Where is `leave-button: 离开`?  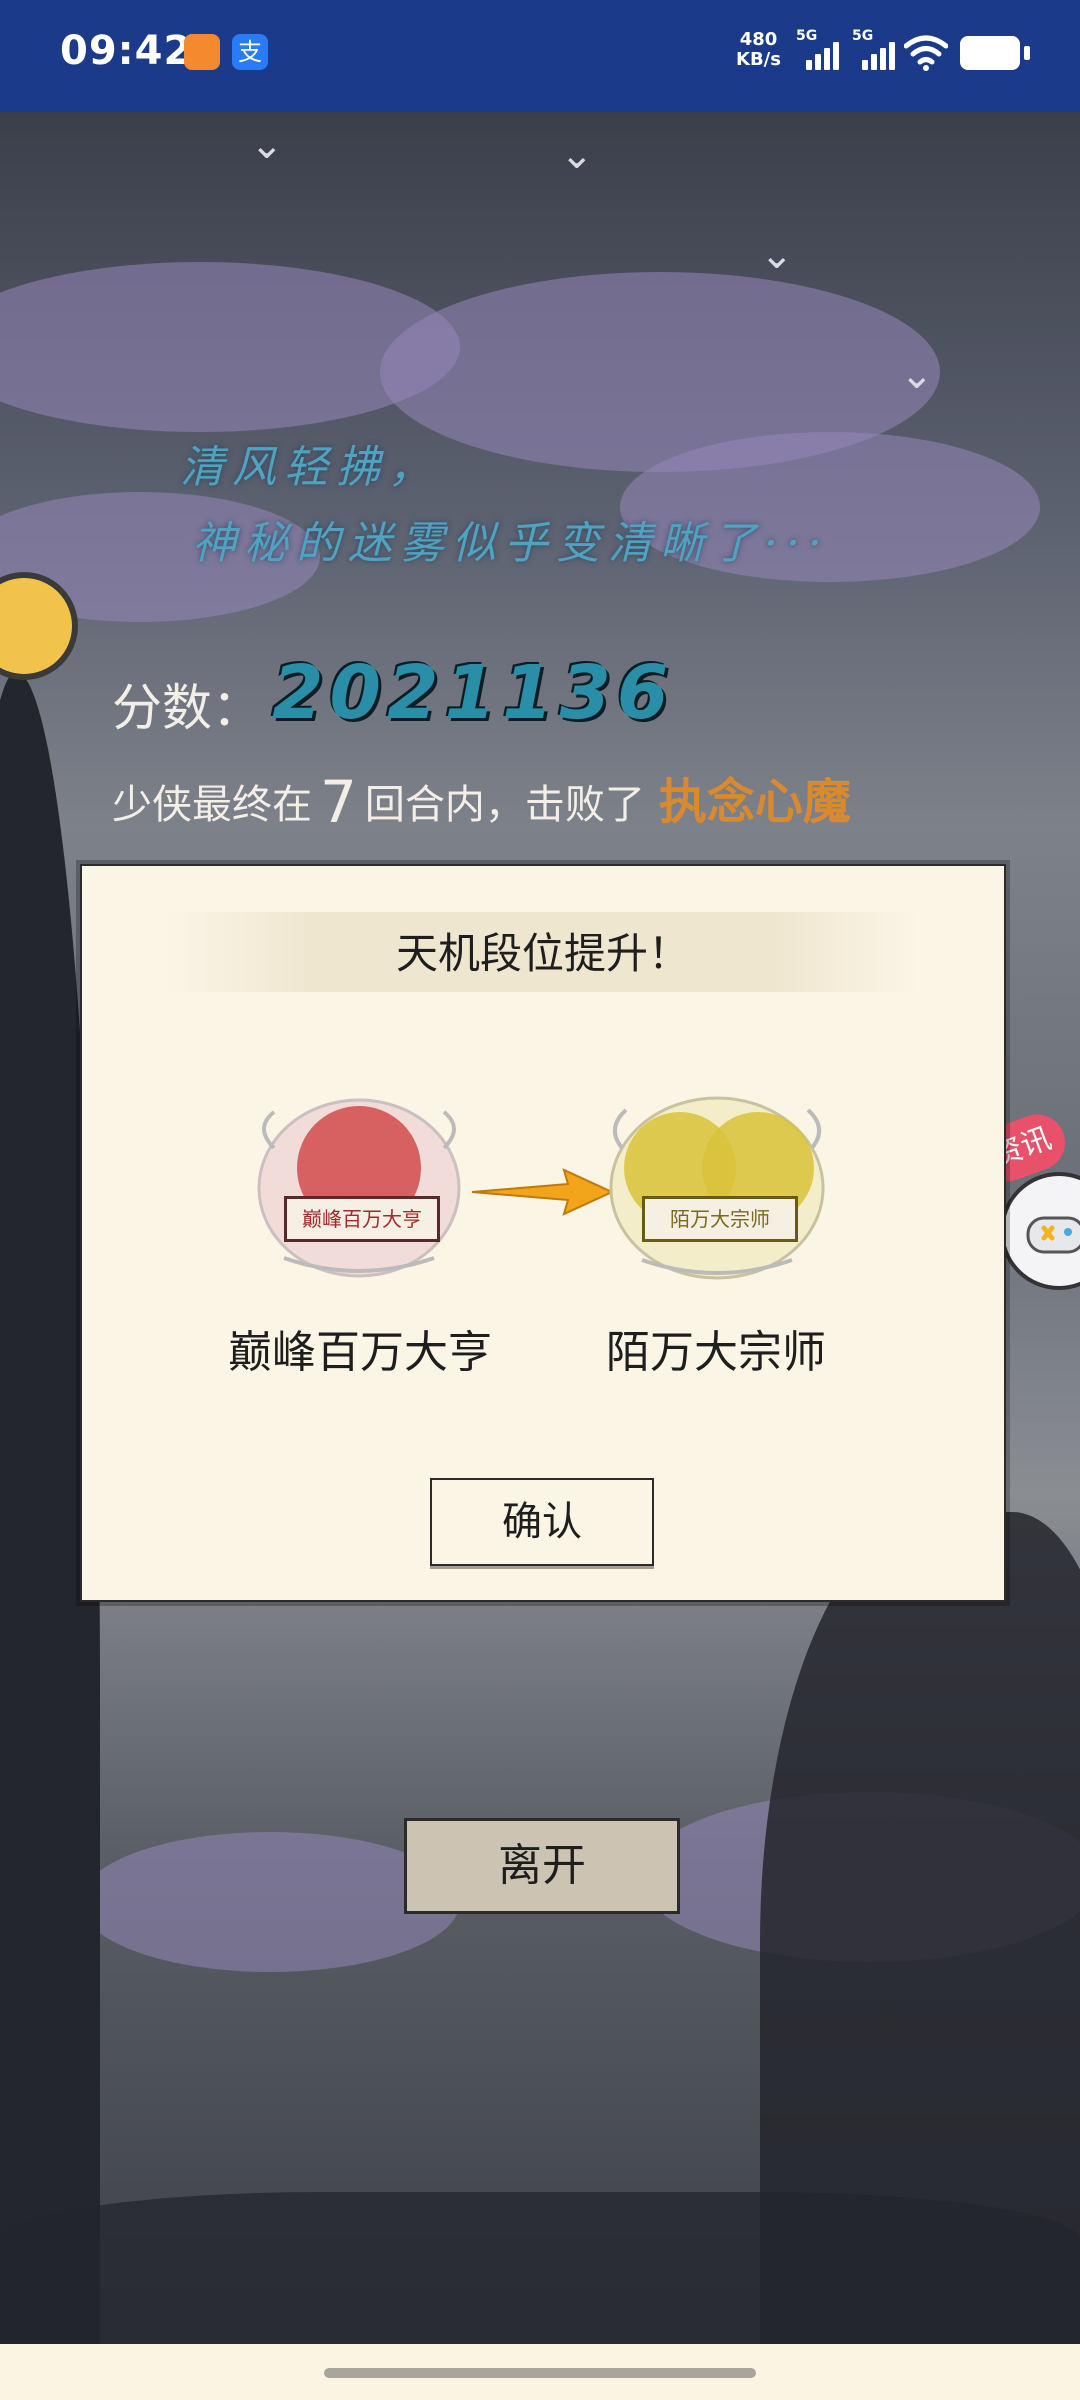 leave-button: 离开 is located at coordinates (542, 1866).